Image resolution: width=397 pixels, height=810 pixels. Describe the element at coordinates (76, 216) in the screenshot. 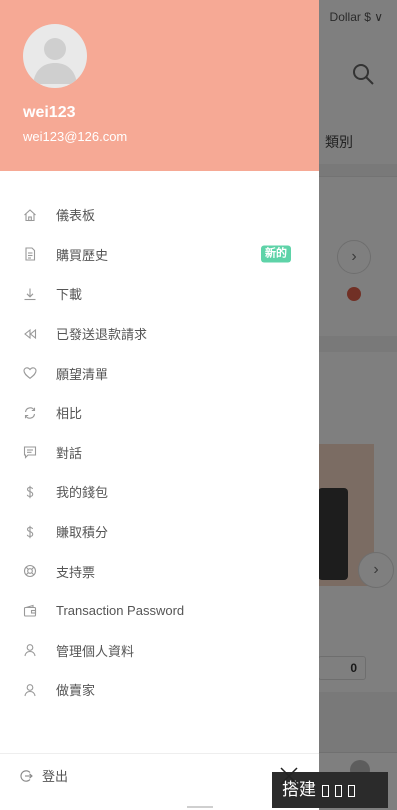

I see `menu-label: 儀表板` at that location.